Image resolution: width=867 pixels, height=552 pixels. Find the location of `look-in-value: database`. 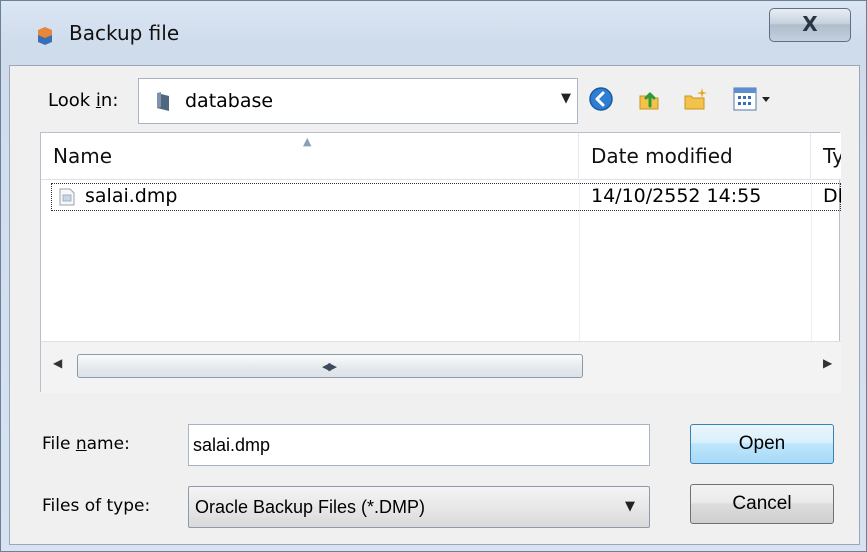

look-in-value: database is located at coordinates (229, 101).